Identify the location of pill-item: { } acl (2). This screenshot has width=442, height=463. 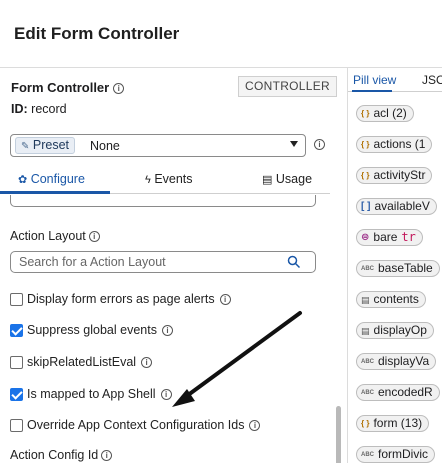
(385, 113).